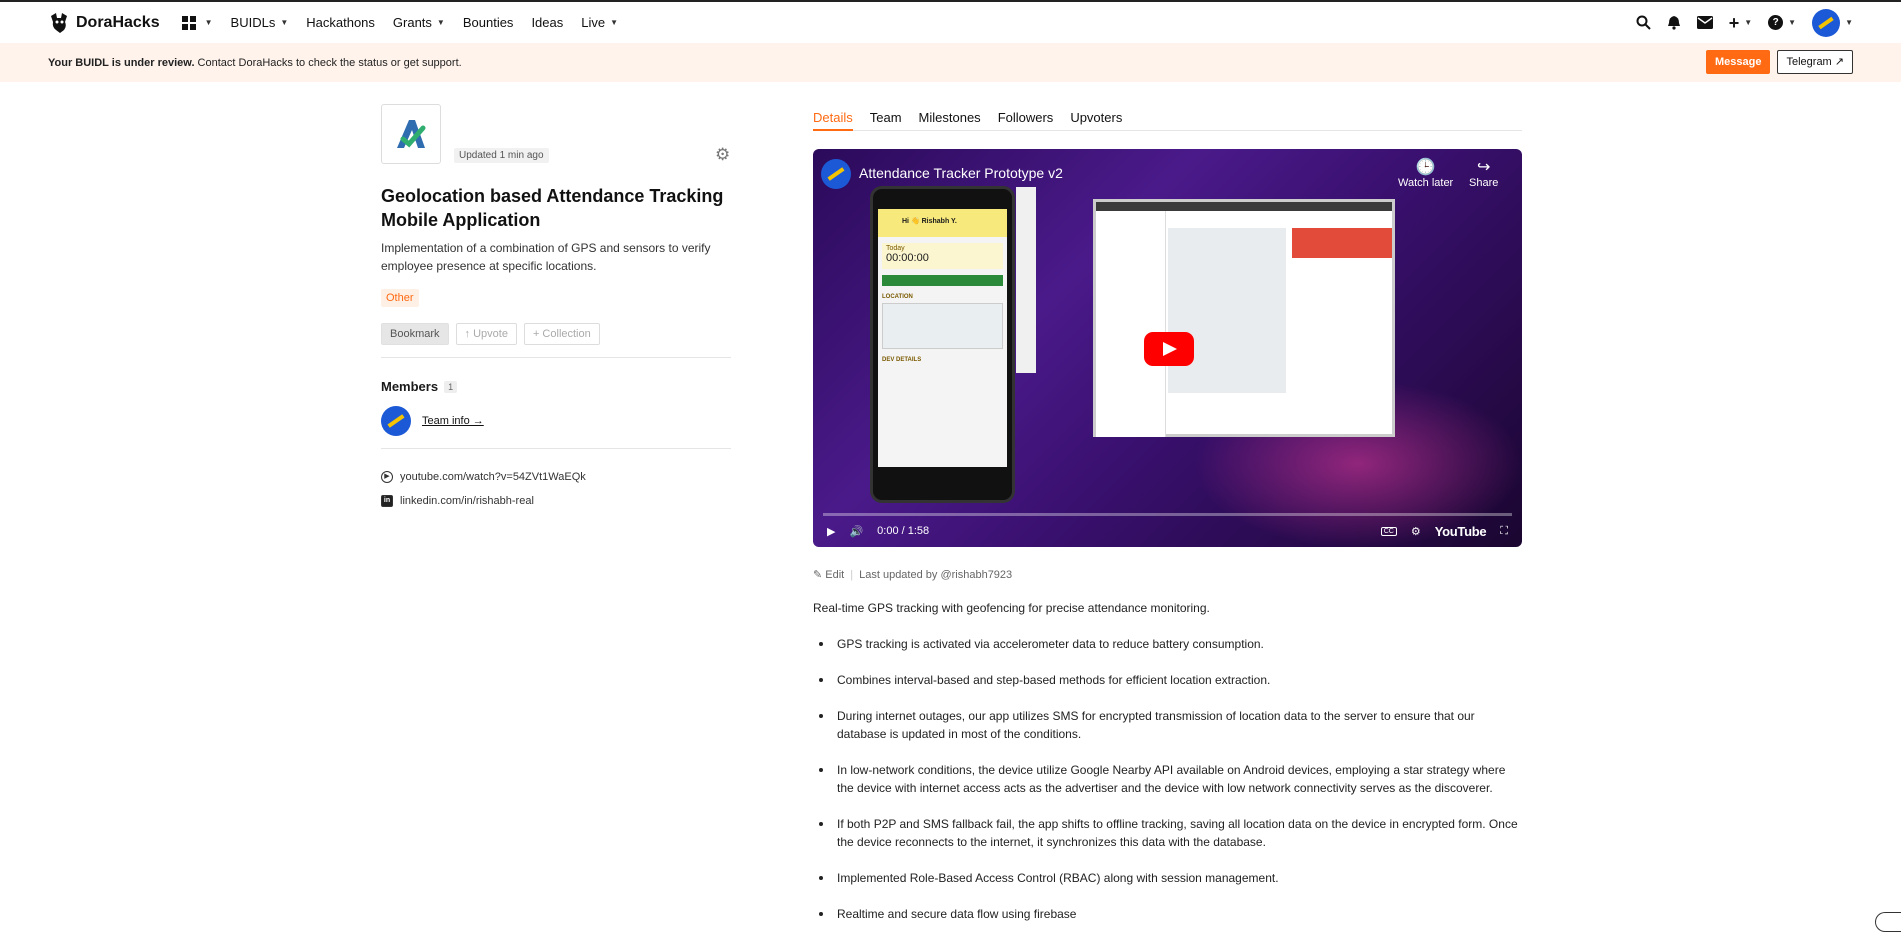 The image size is (1901, 937). What do you see at coordinates (1776, 22) in the screenshot?
I see `help-icon: ?` at bounding box center [1776, 22].